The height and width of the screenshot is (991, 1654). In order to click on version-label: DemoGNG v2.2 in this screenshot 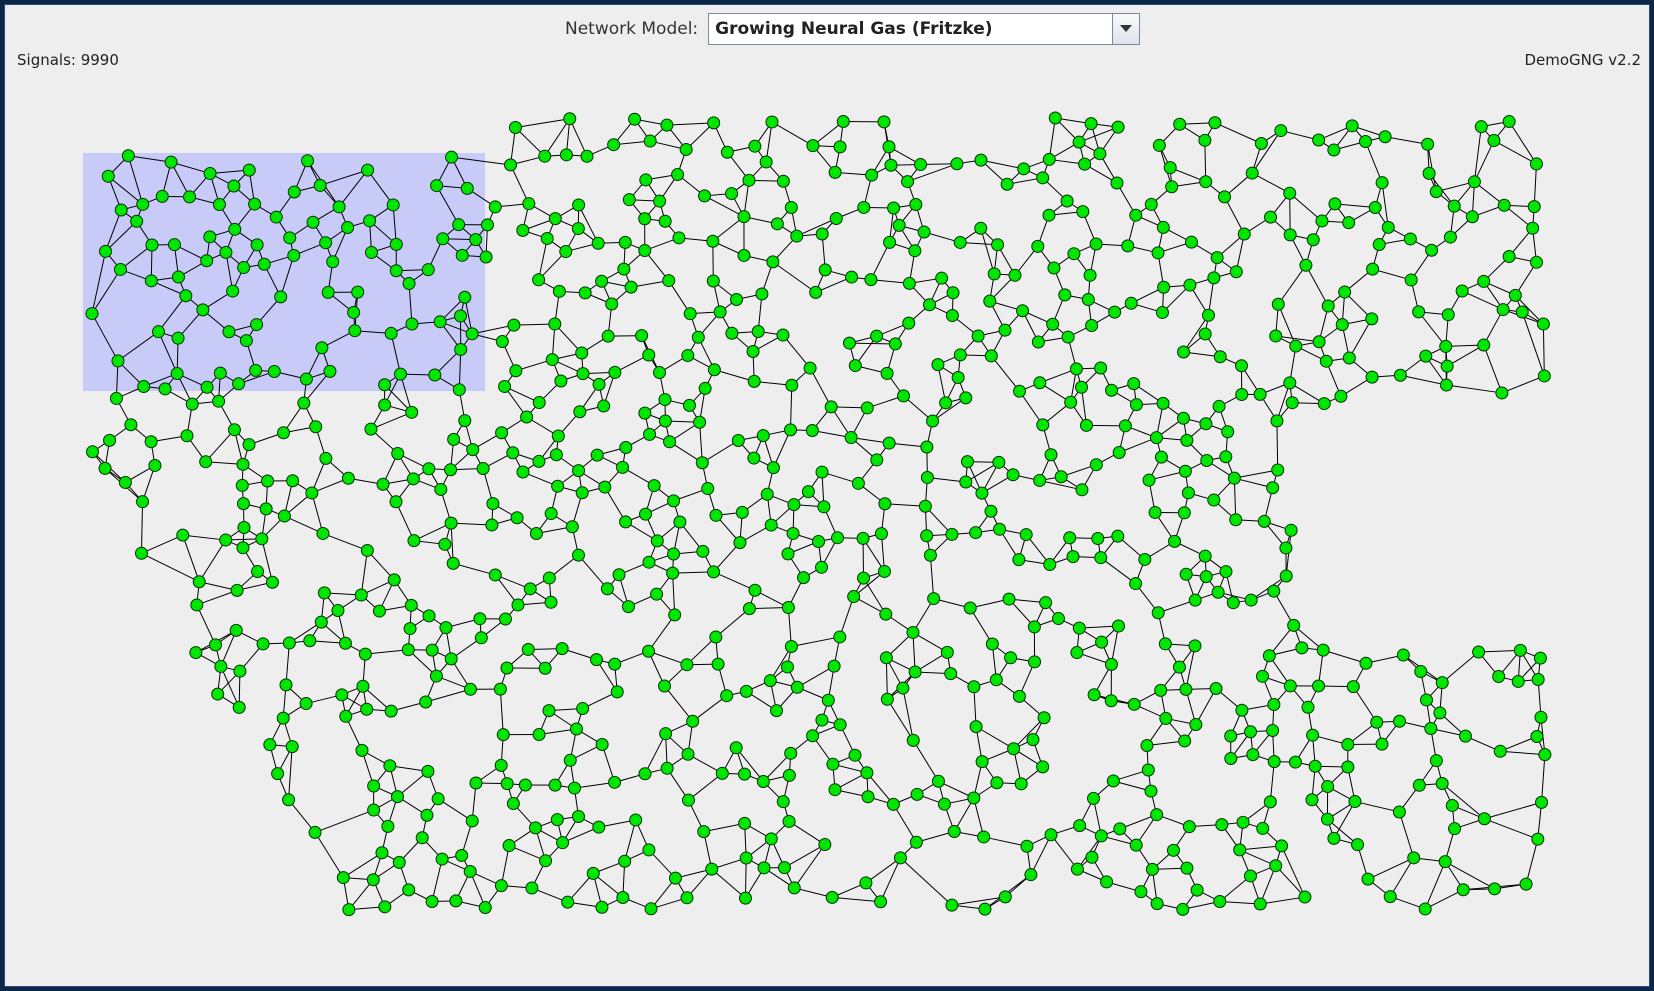, I will do `click(1582, 60)`.